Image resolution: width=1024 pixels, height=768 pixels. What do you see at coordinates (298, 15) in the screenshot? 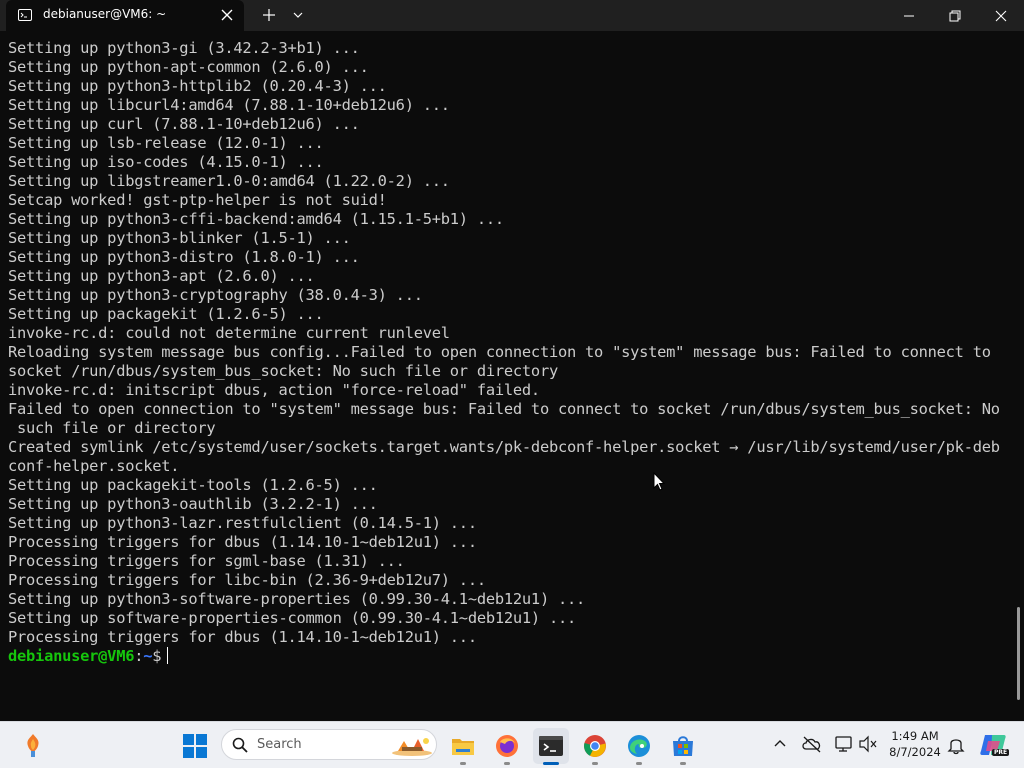
I see `chevron-down-icon` at bounding box center [298, 15].